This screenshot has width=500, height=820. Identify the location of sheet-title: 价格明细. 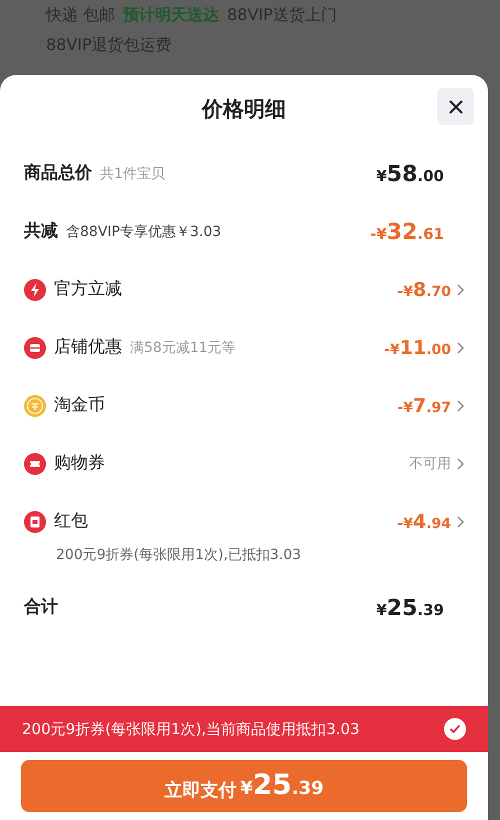
(244, 110).